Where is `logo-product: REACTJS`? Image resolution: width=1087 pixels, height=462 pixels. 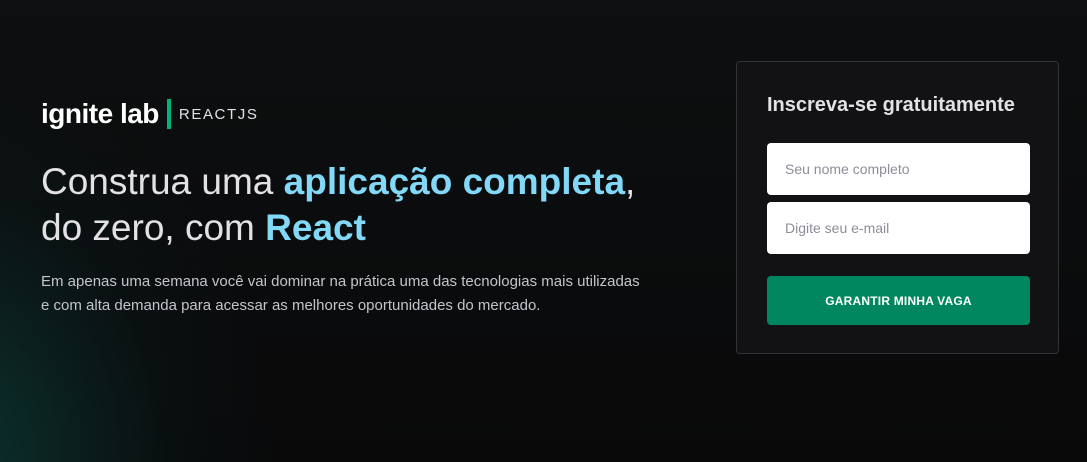
logo-product: REACTJS is located at coordinates (218, 114).